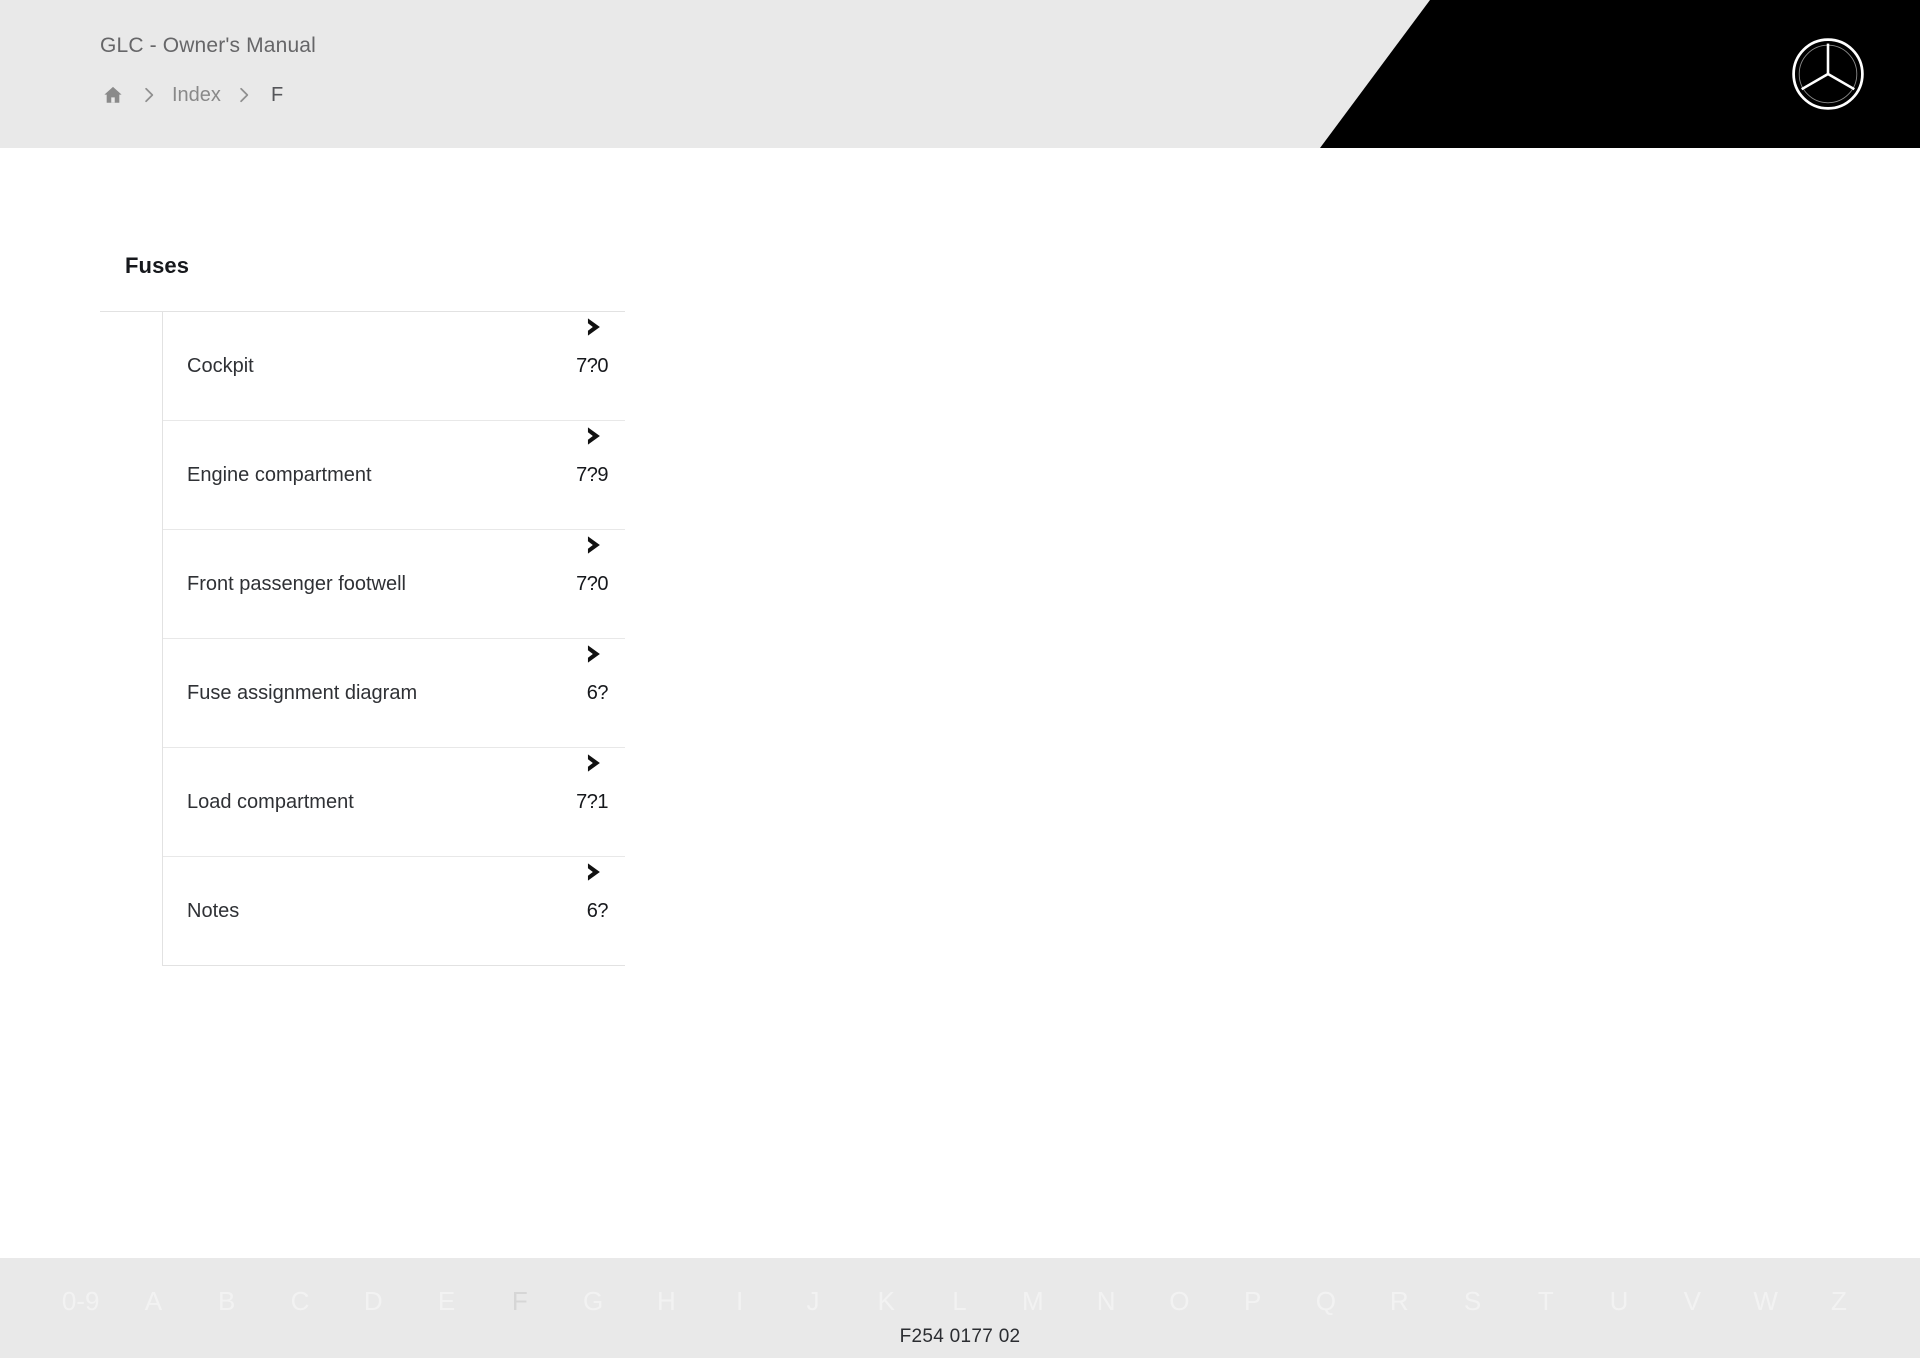 The width and height of the screenshot is (1920, 1358). Describe the element at coordinates (1033, 1308) in the screenshot. I see `alpha-item-m: M` at that location.